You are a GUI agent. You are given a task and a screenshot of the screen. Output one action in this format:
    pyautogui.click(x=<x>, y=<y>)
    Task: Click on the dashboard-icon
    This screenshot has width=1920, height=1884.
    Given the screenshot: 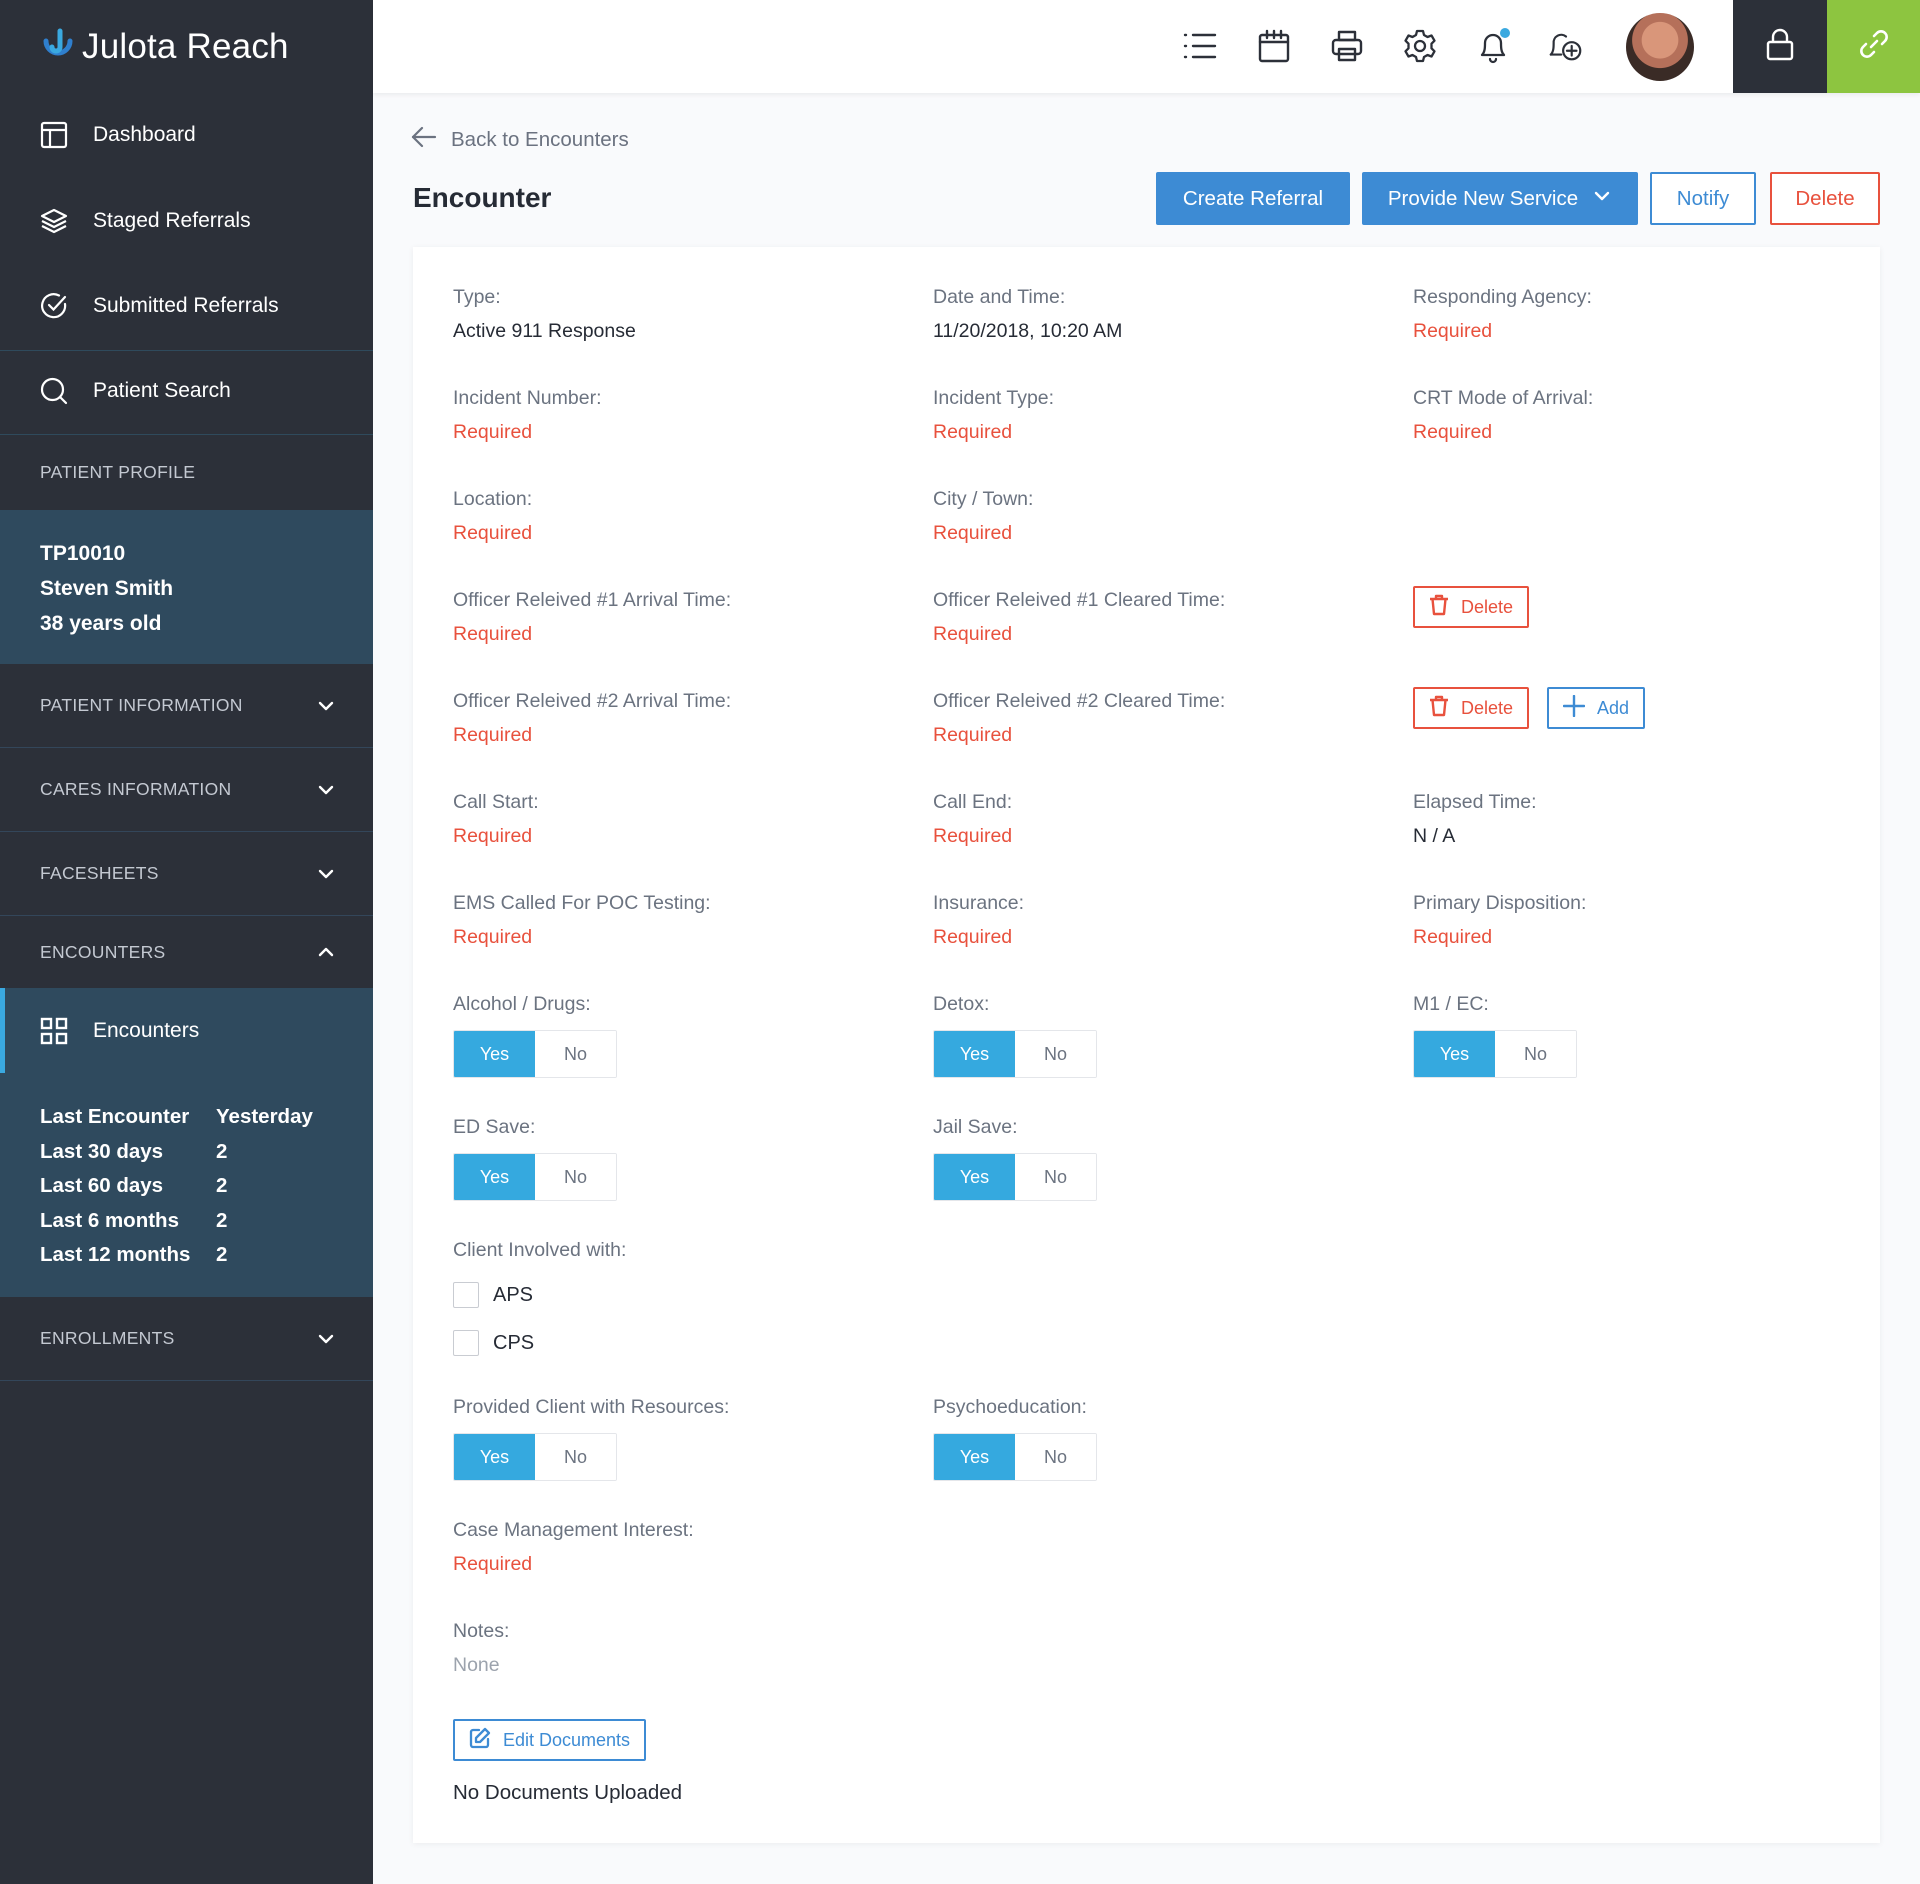 What is the action you would take?
    pyautogui.click(x=54, y=135)
    